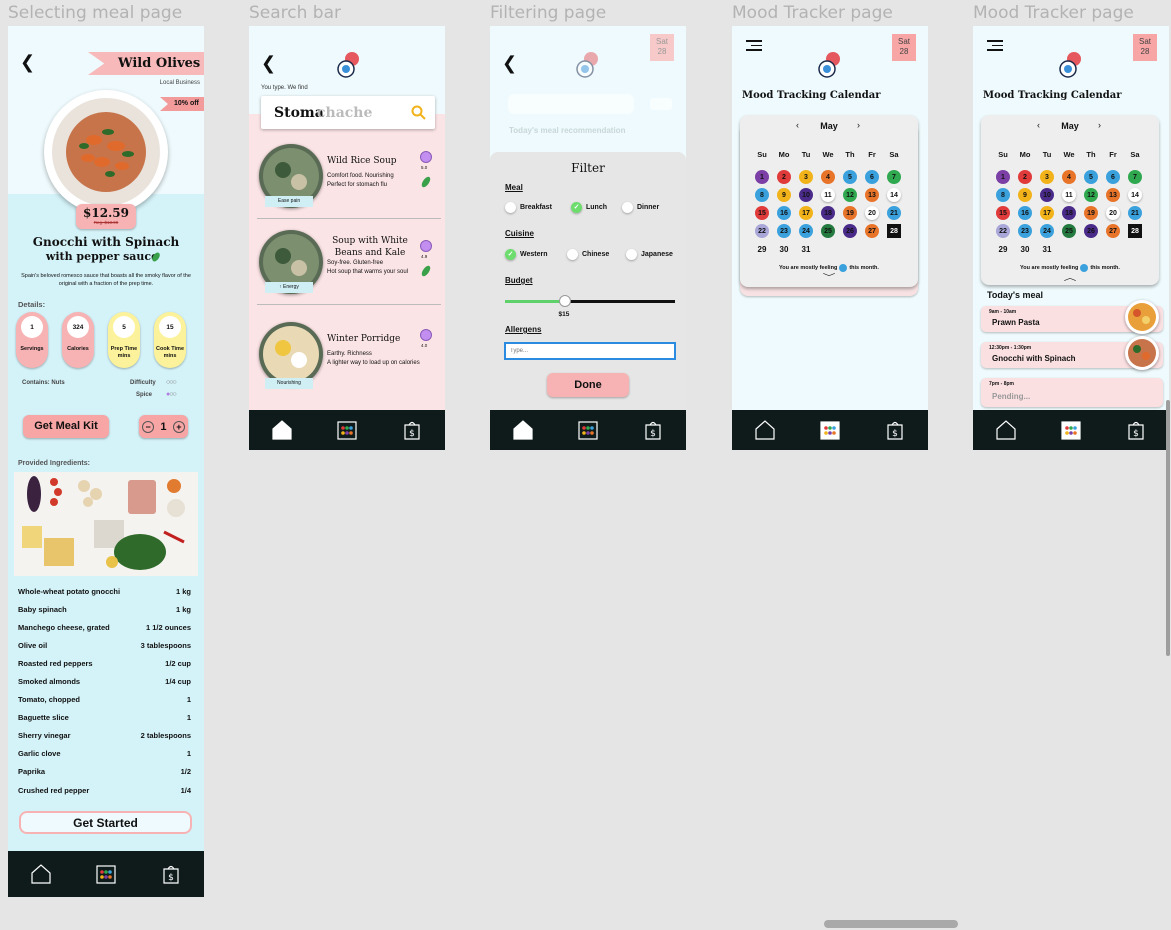 The image size is (1171, 930). I want to click on allergens-input, so click(590, 351).